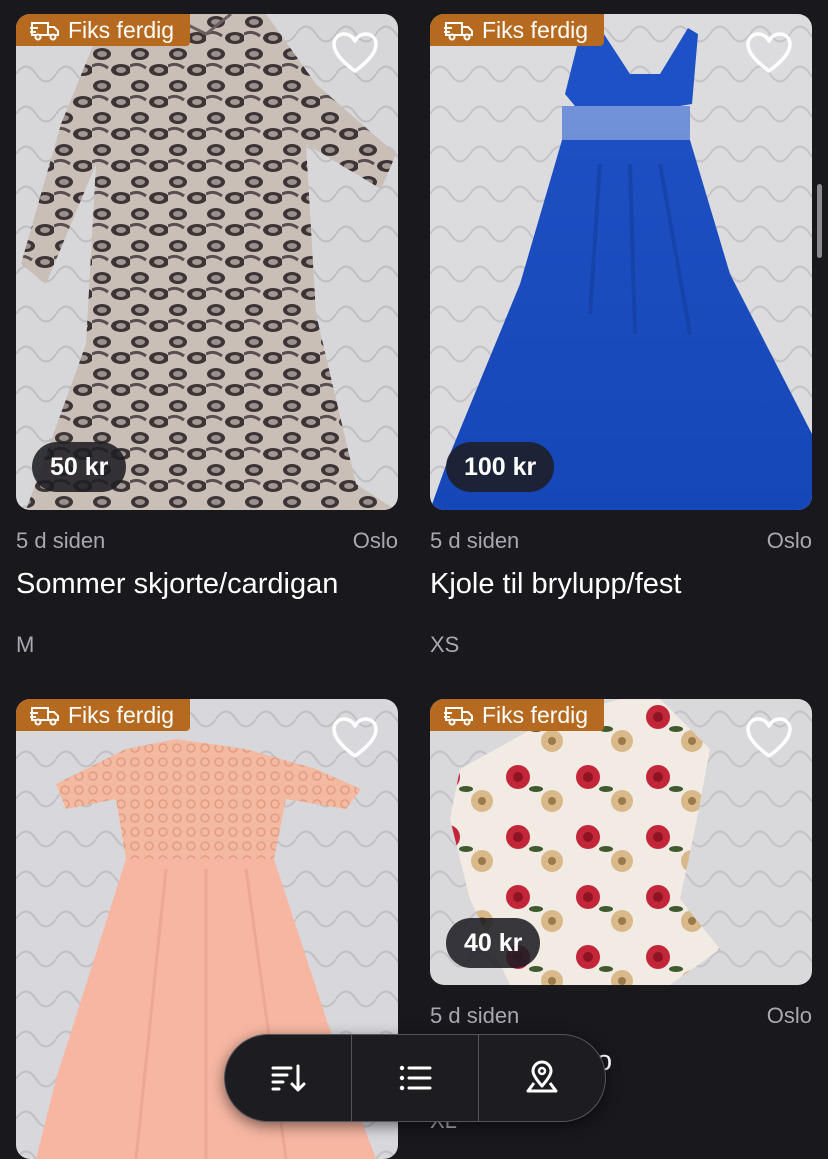 Image resolution: width=828 pixels, height=1159 pixels. Describe the element at coordinates (445, 644) in the screenshot. I see `listing-size: XS` at that location.